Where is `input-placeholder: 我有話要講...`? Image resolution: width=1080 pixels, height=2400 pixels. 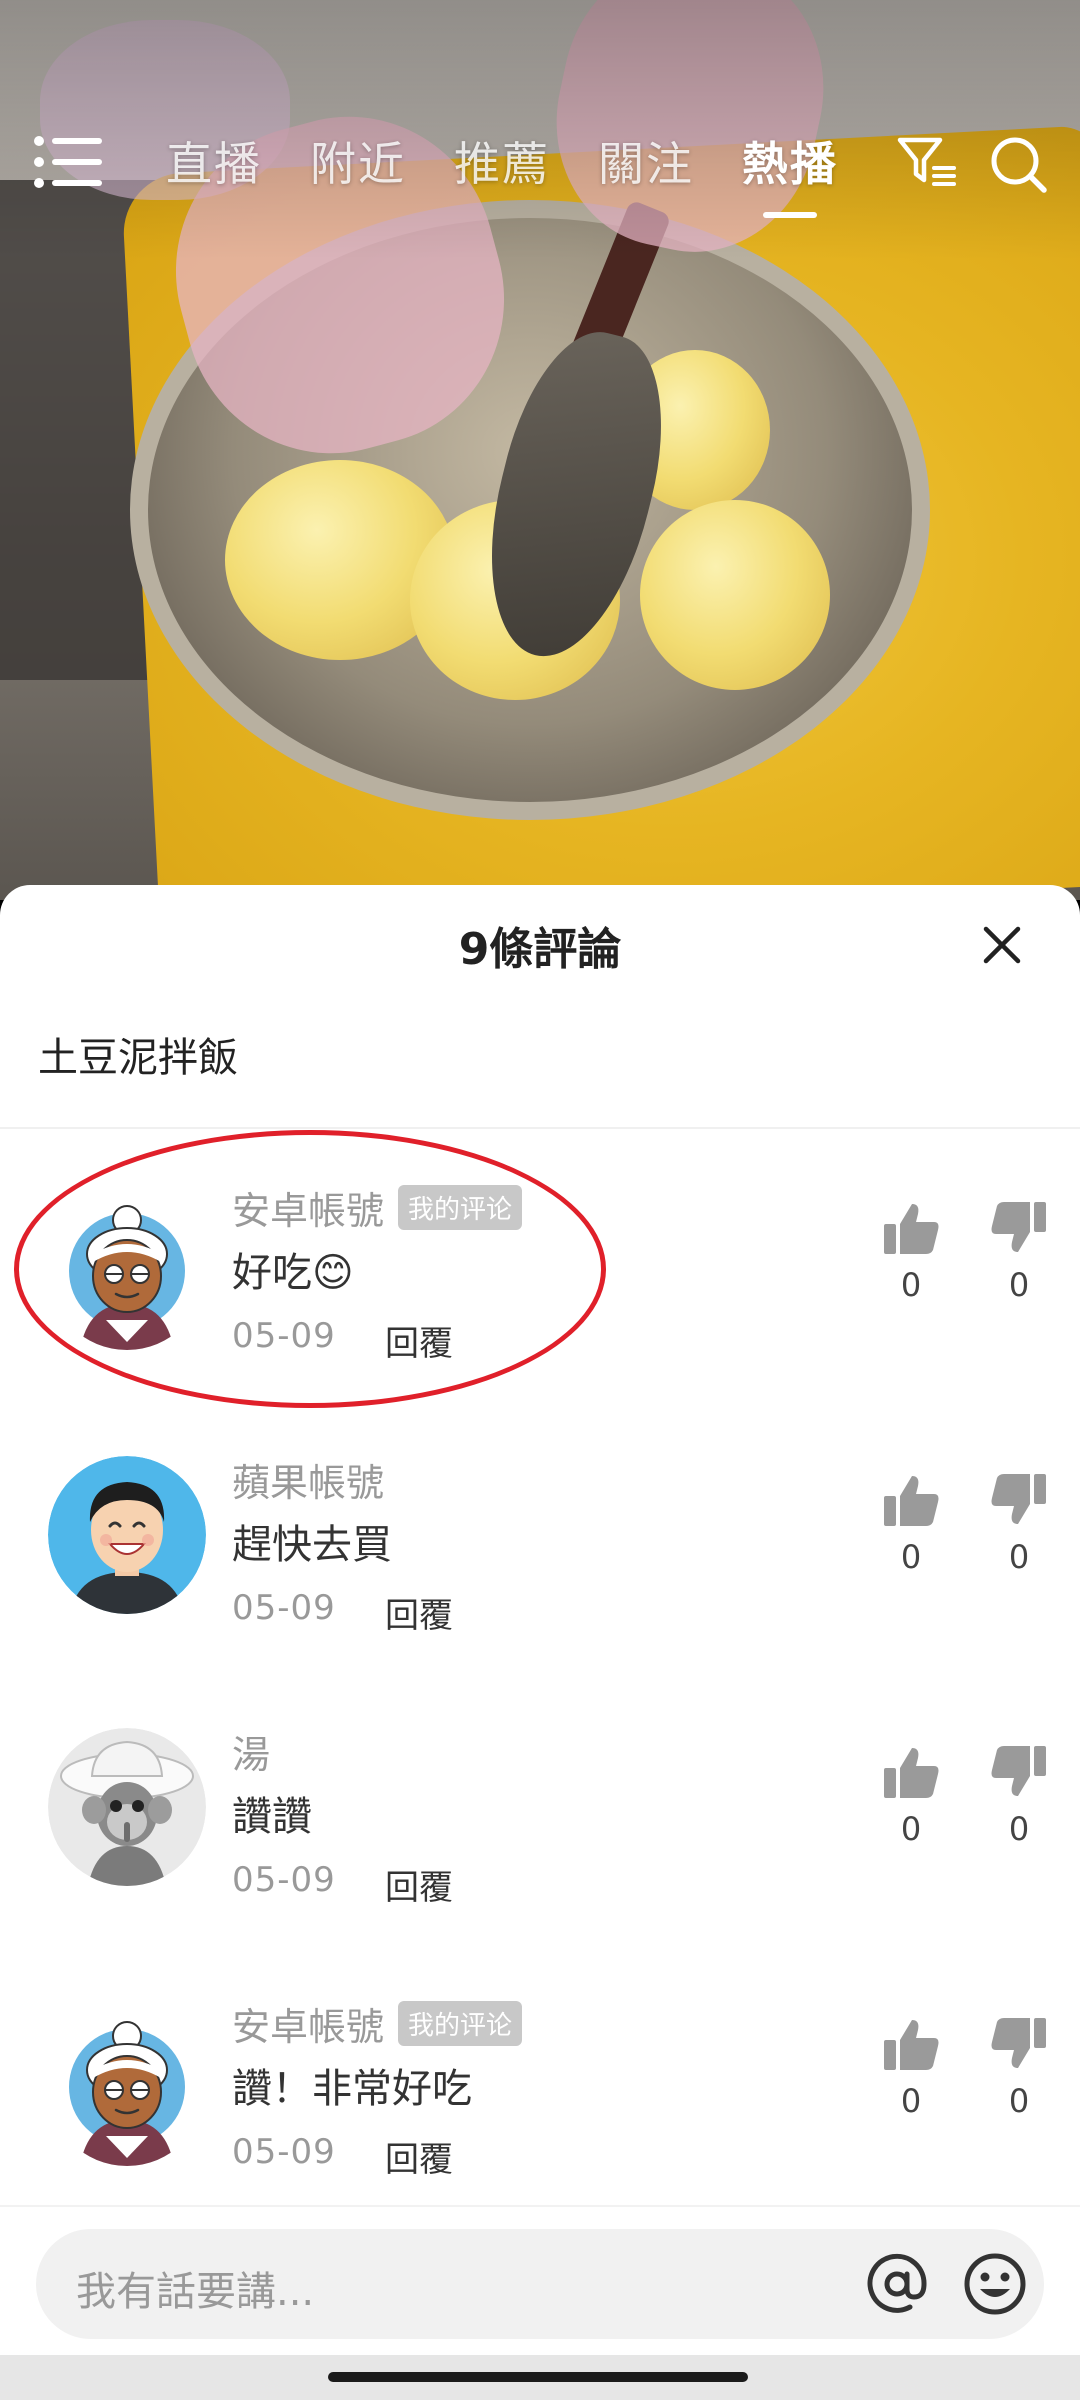 input-placeholder: 我有話要講... is located at coordinates (195, 2292).